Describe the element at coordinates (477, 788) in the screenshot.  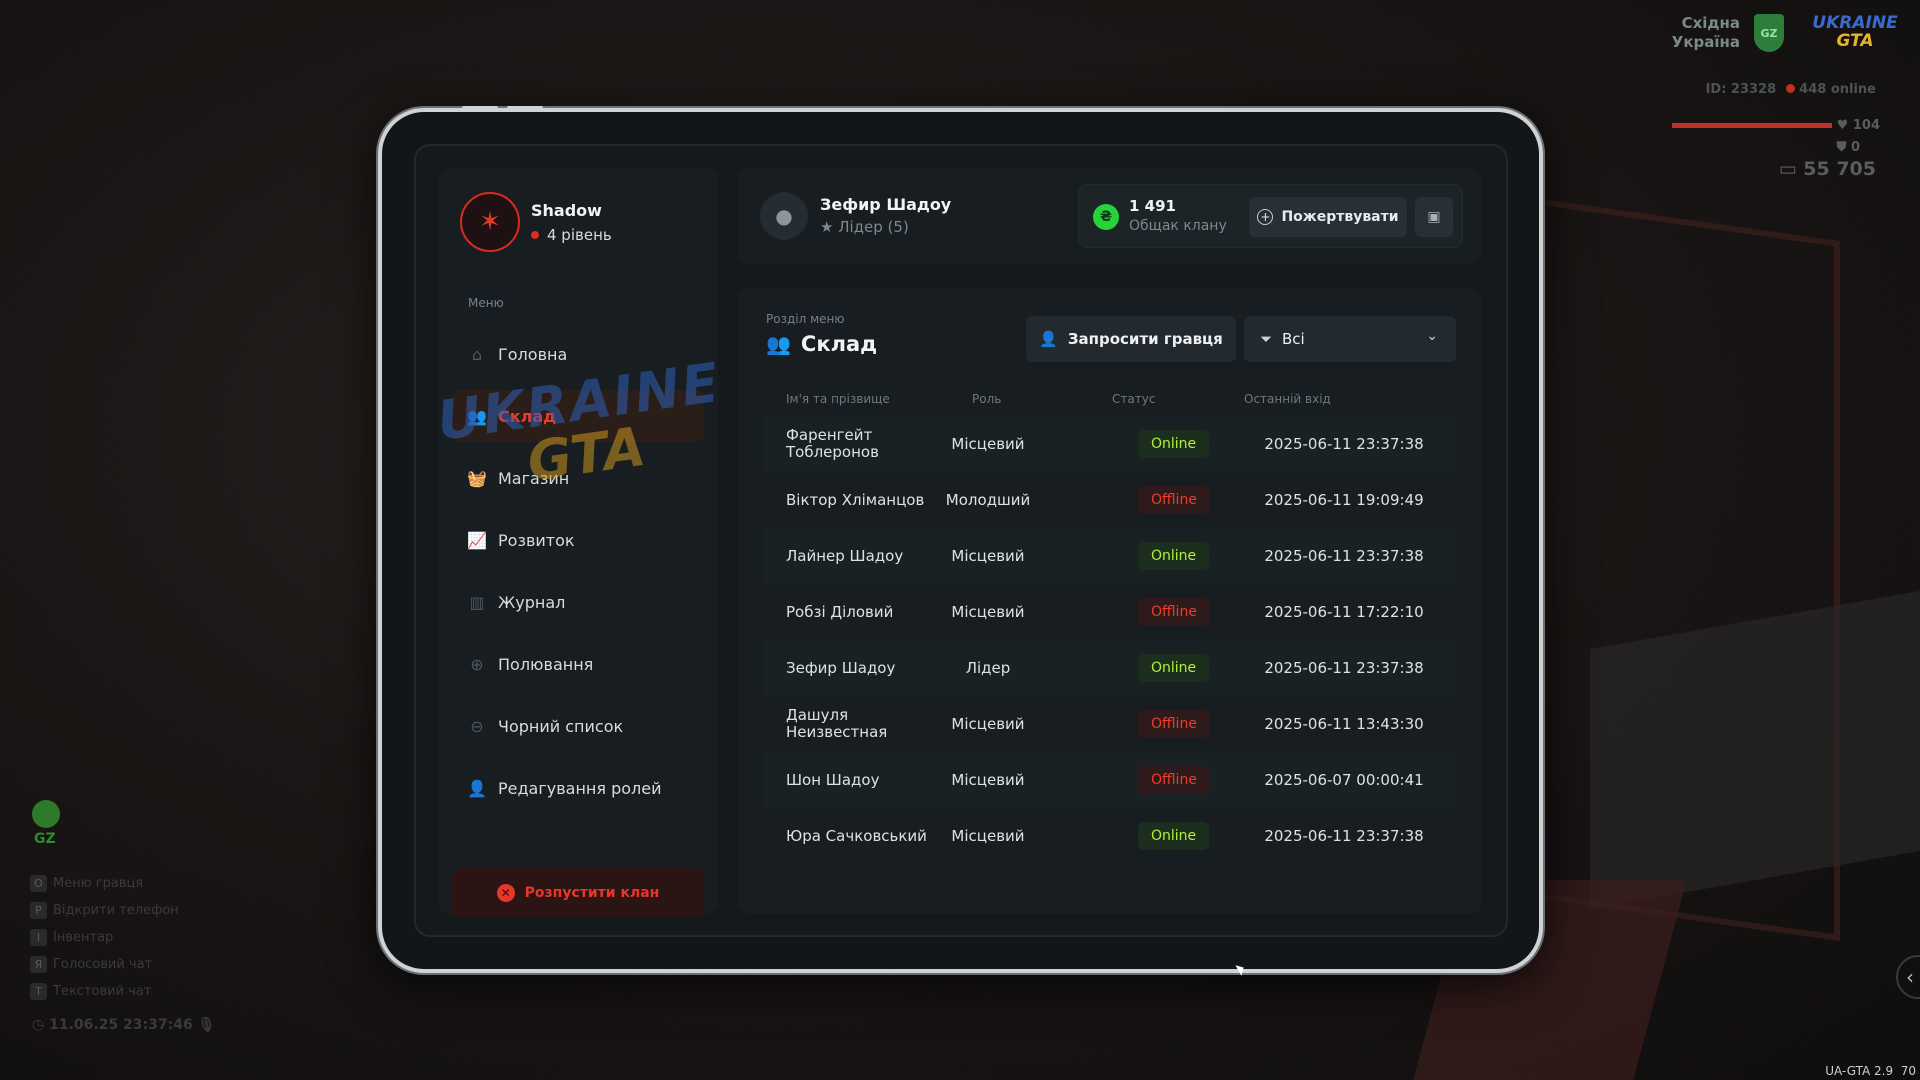
I see `user-edit-icon: 👤` at that location.